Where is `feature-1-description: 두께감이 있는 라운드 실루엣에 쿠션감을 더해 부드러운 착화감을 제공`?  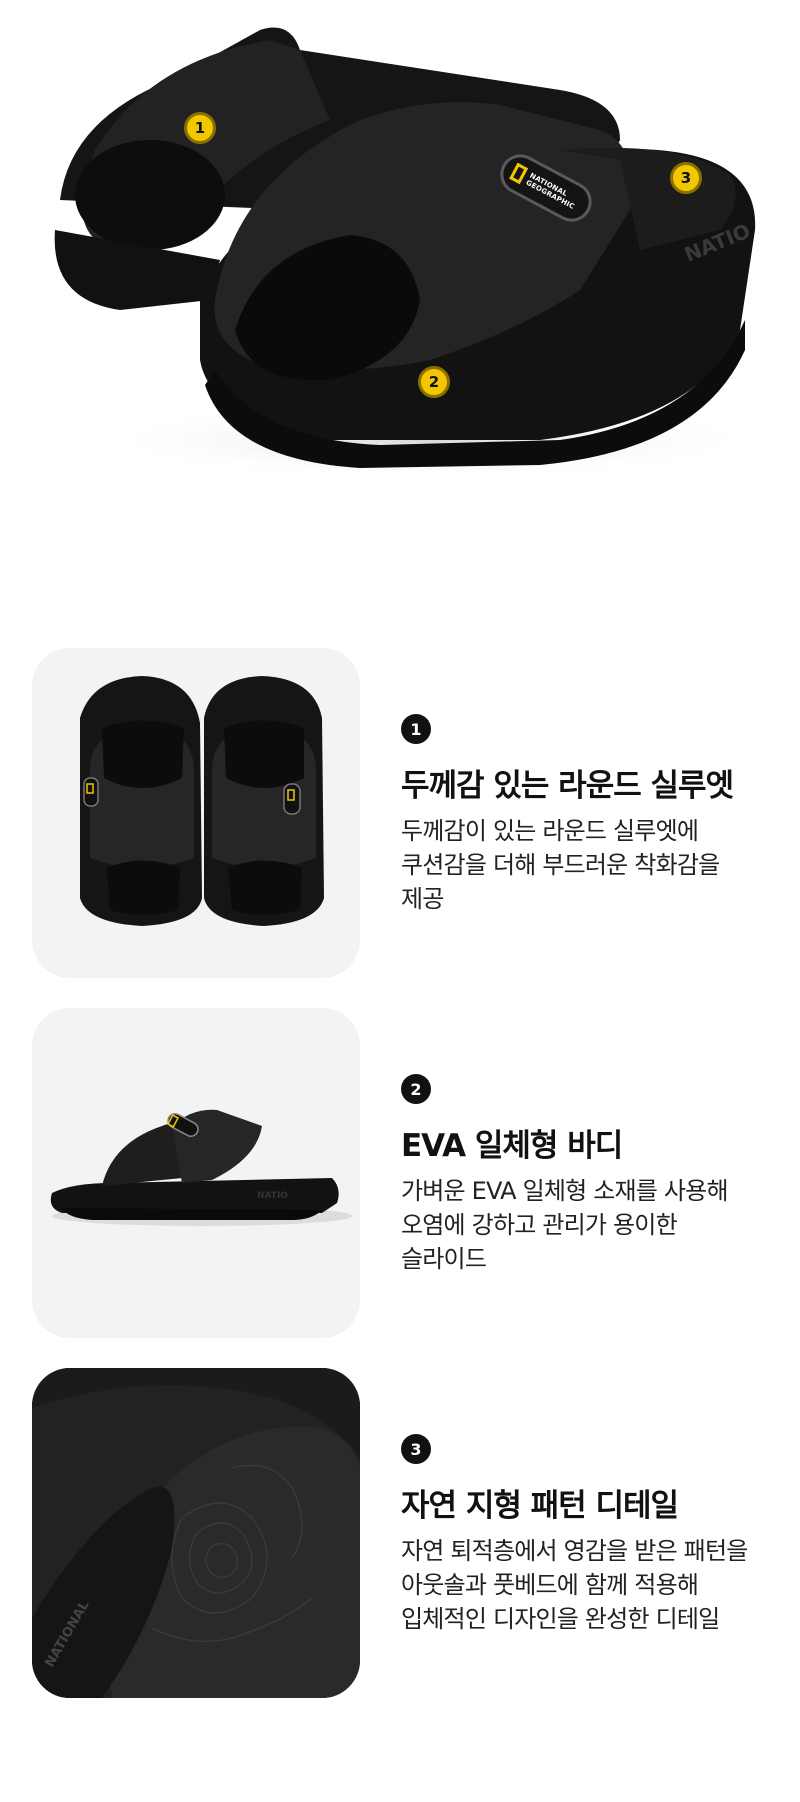 feature-1-description: 두께감이 있는 라운드 실루엣에 쿠션감을 더해 부드러운 착화감을 제공 is located at coordinates (591, 865).